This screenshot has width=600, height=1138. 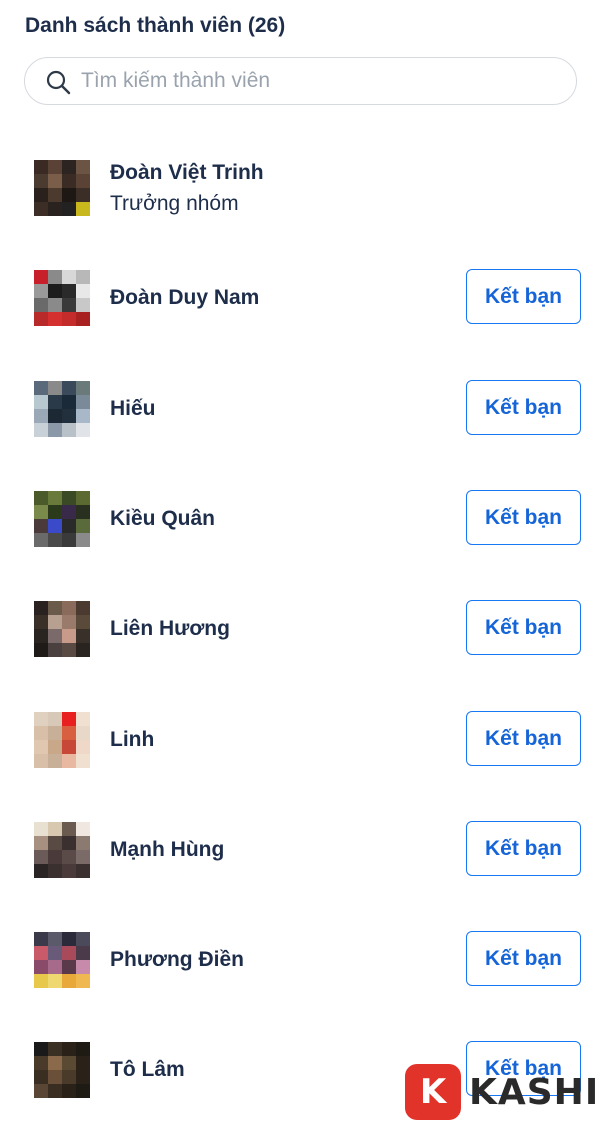 I want to click on page-title: Danh sách thành viên (26), so click(x=155, y=25).